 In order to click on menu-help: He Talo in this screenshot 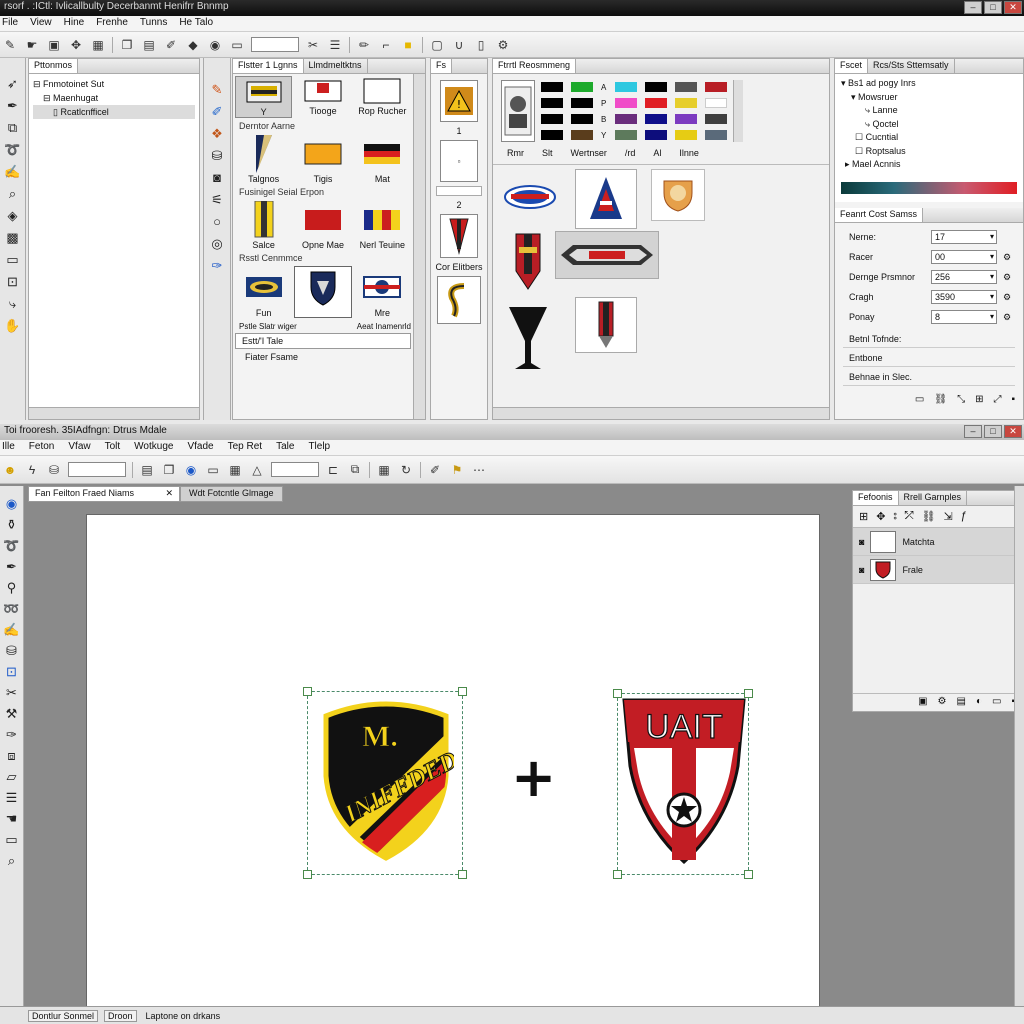, I will do `click(196, 23)`.